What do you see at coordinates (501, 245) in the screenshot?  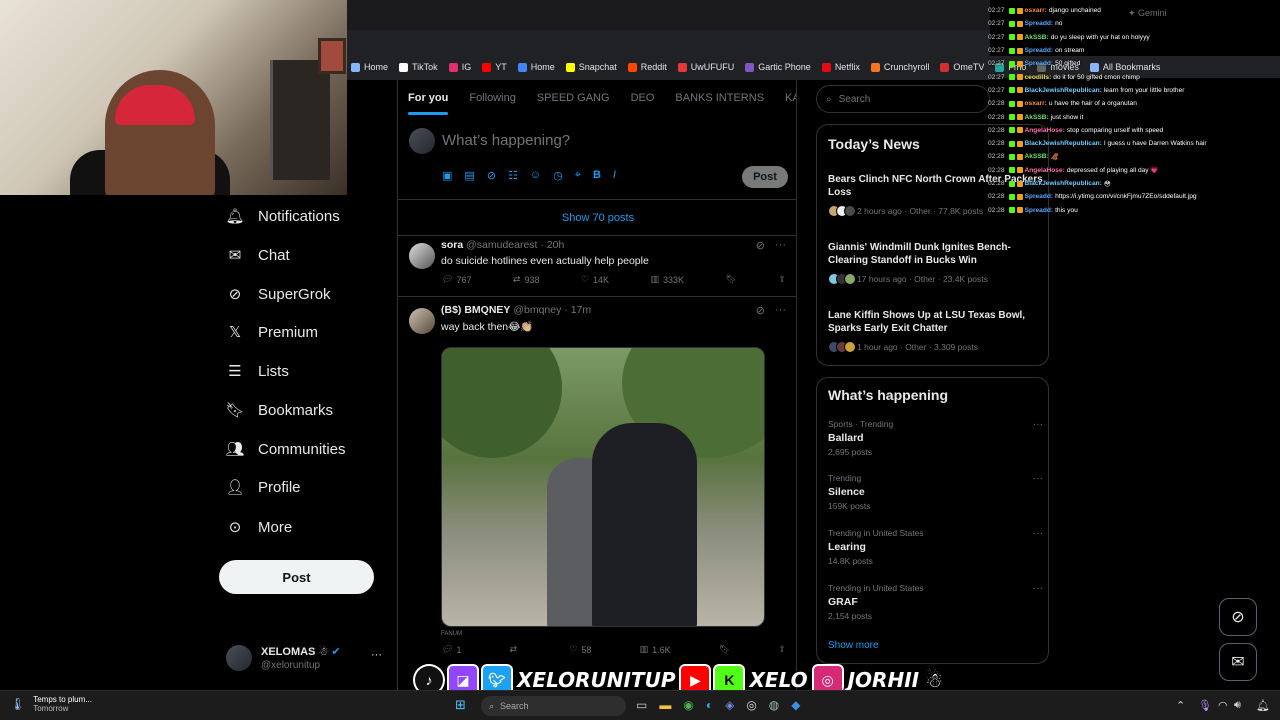 I see `tweet-author-handle: @samudearest` at bounding box center [501, 245].